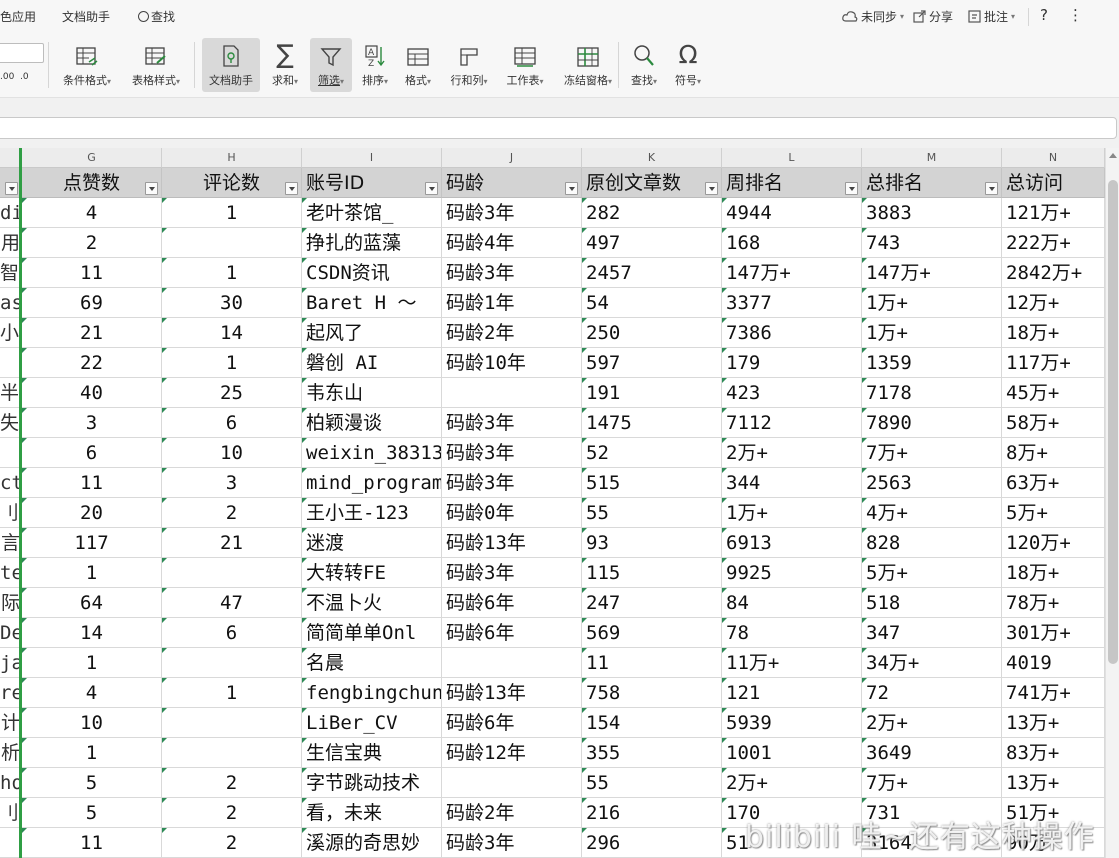  I want to click on table-cell: 115, so click(652, 573).